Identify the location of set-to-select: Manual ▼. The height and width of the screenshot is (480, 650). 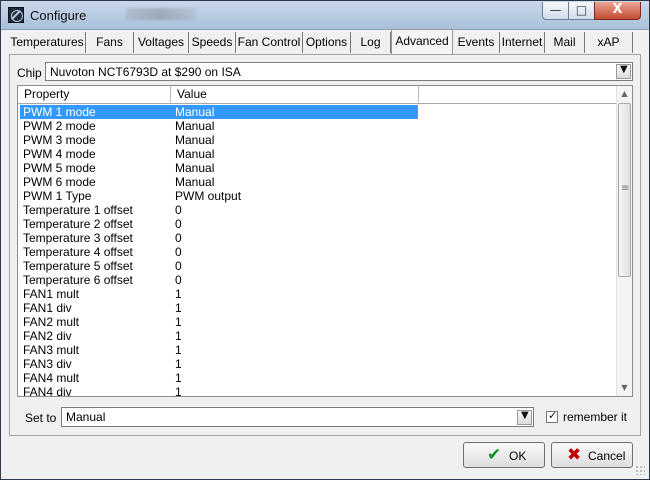
(297, 417).